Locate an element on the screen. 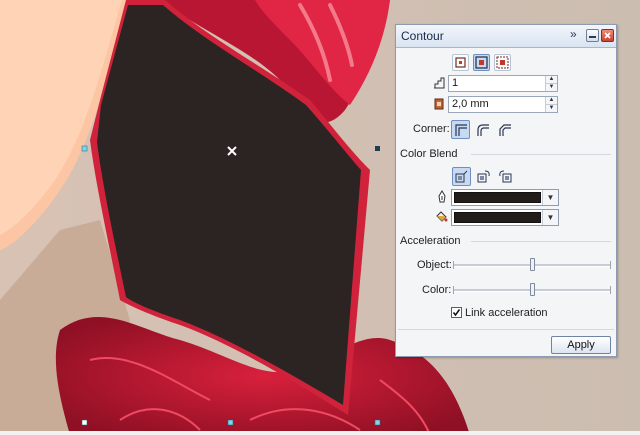 The width and height of the screenshot is (640, 435). clockwise-blend-icon is located at coordinates (483, 176).